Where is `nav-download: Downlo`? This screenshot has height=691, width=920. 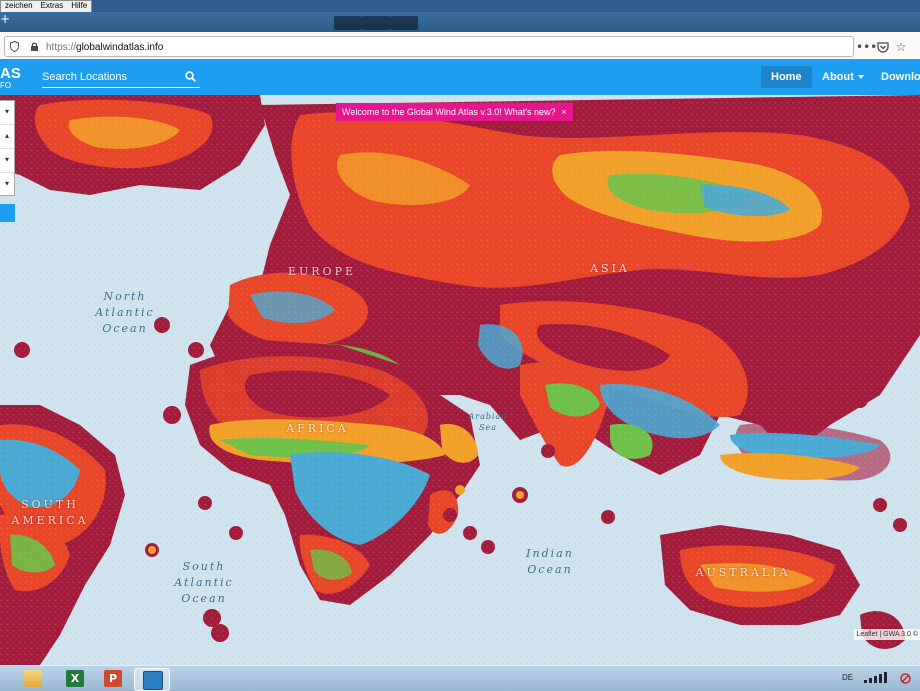 nav-download: Downlo is located at coordinates (895, 77).